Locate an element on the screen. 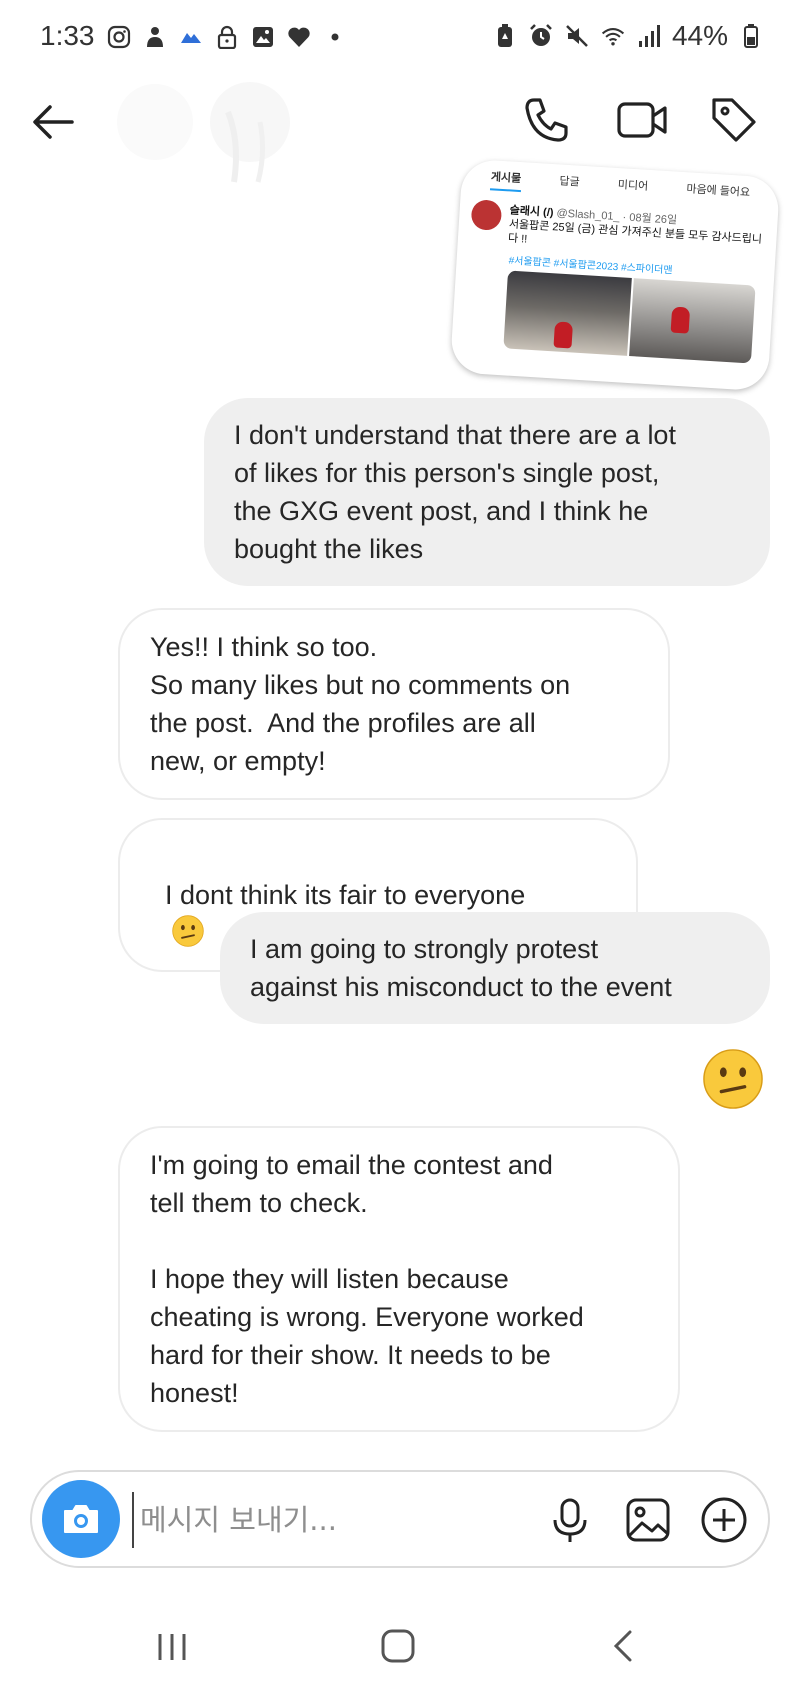  post-tab: 마음에 들어요 is located at coordinates (718, 191).